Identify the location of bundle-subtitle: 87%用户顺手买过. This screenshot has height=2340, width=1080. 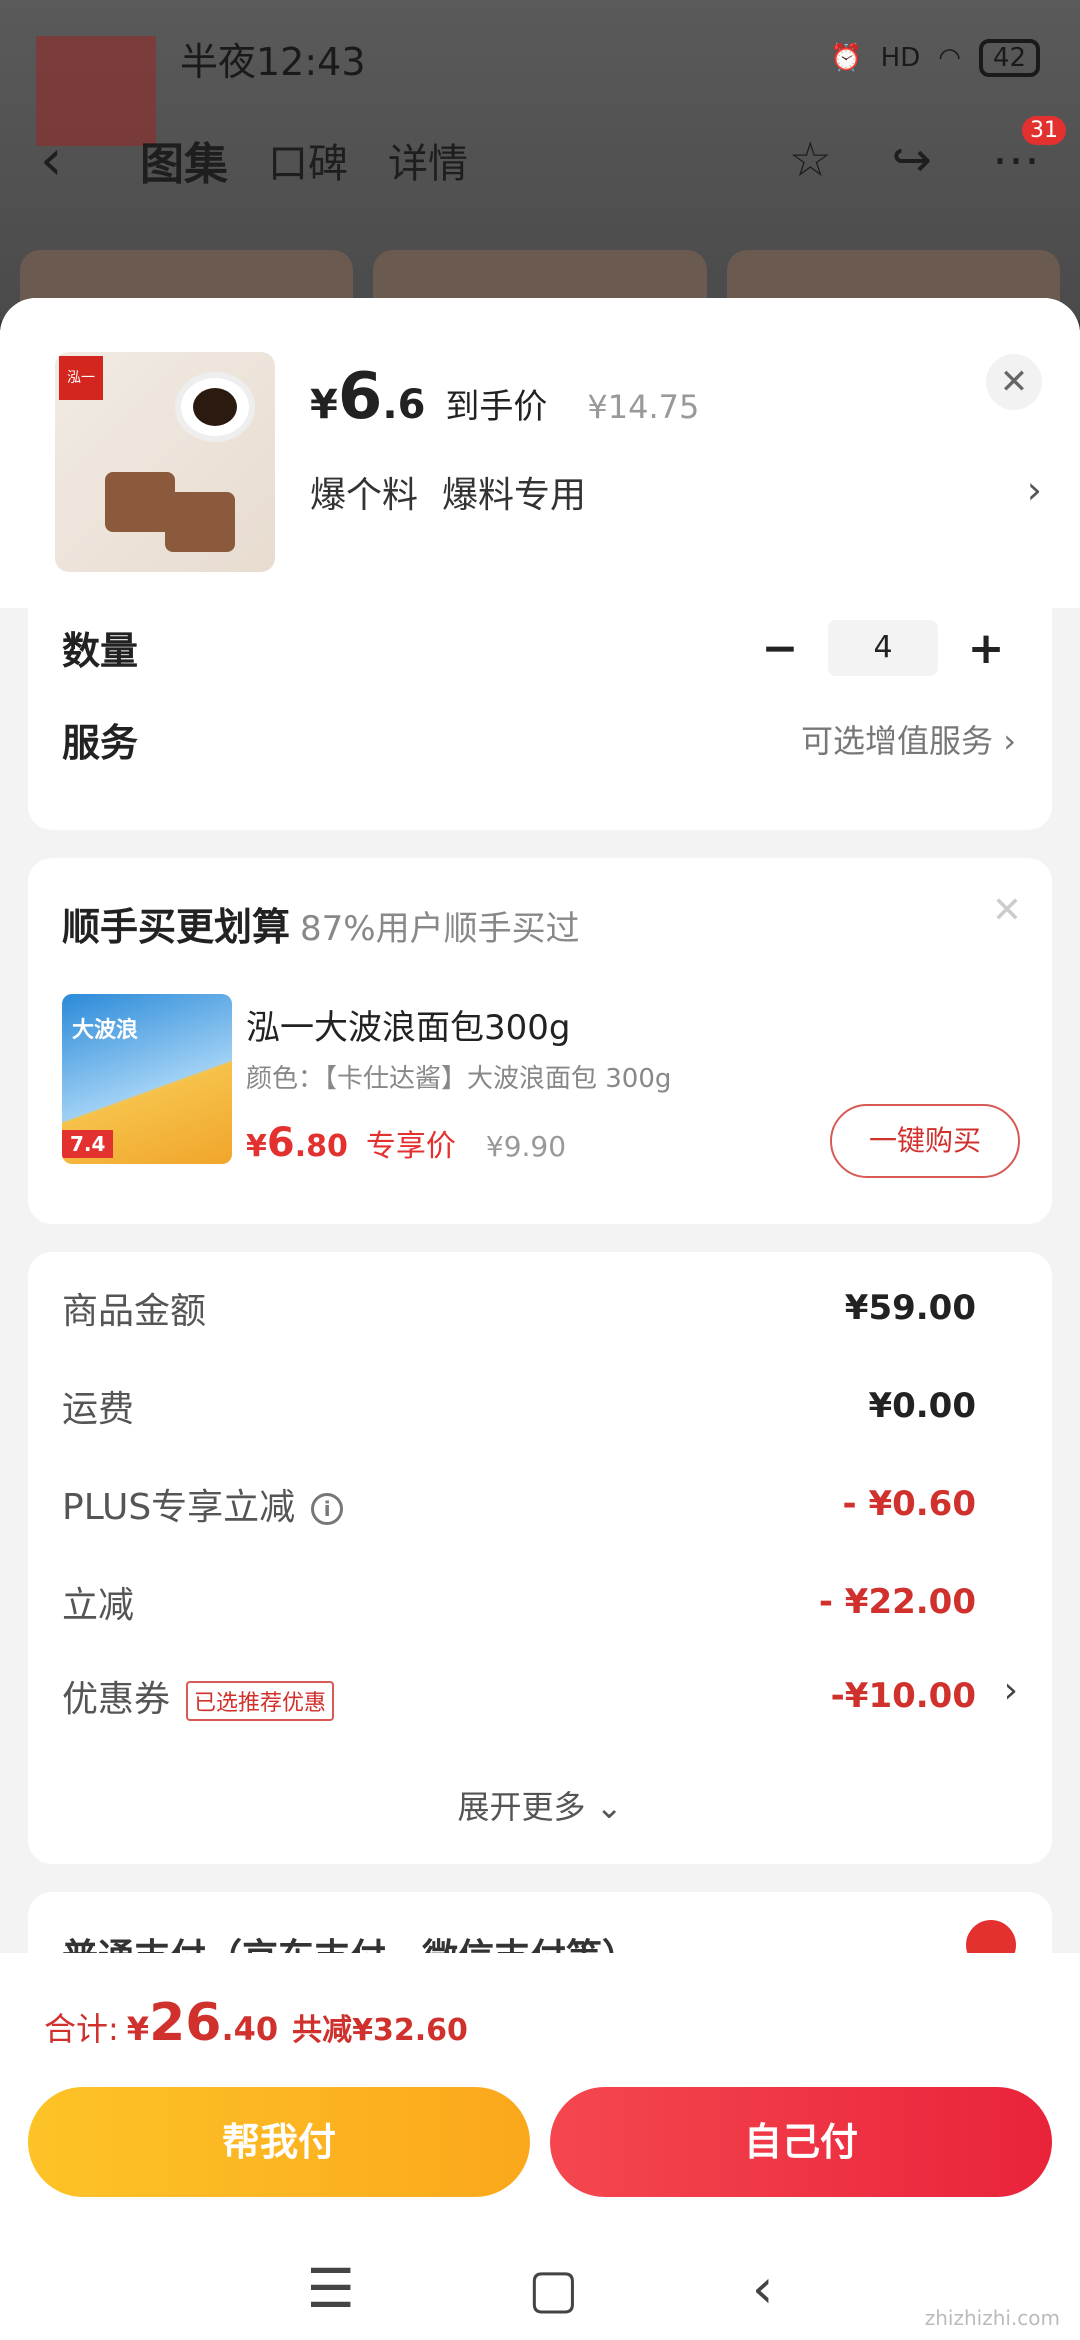
(440, 929).